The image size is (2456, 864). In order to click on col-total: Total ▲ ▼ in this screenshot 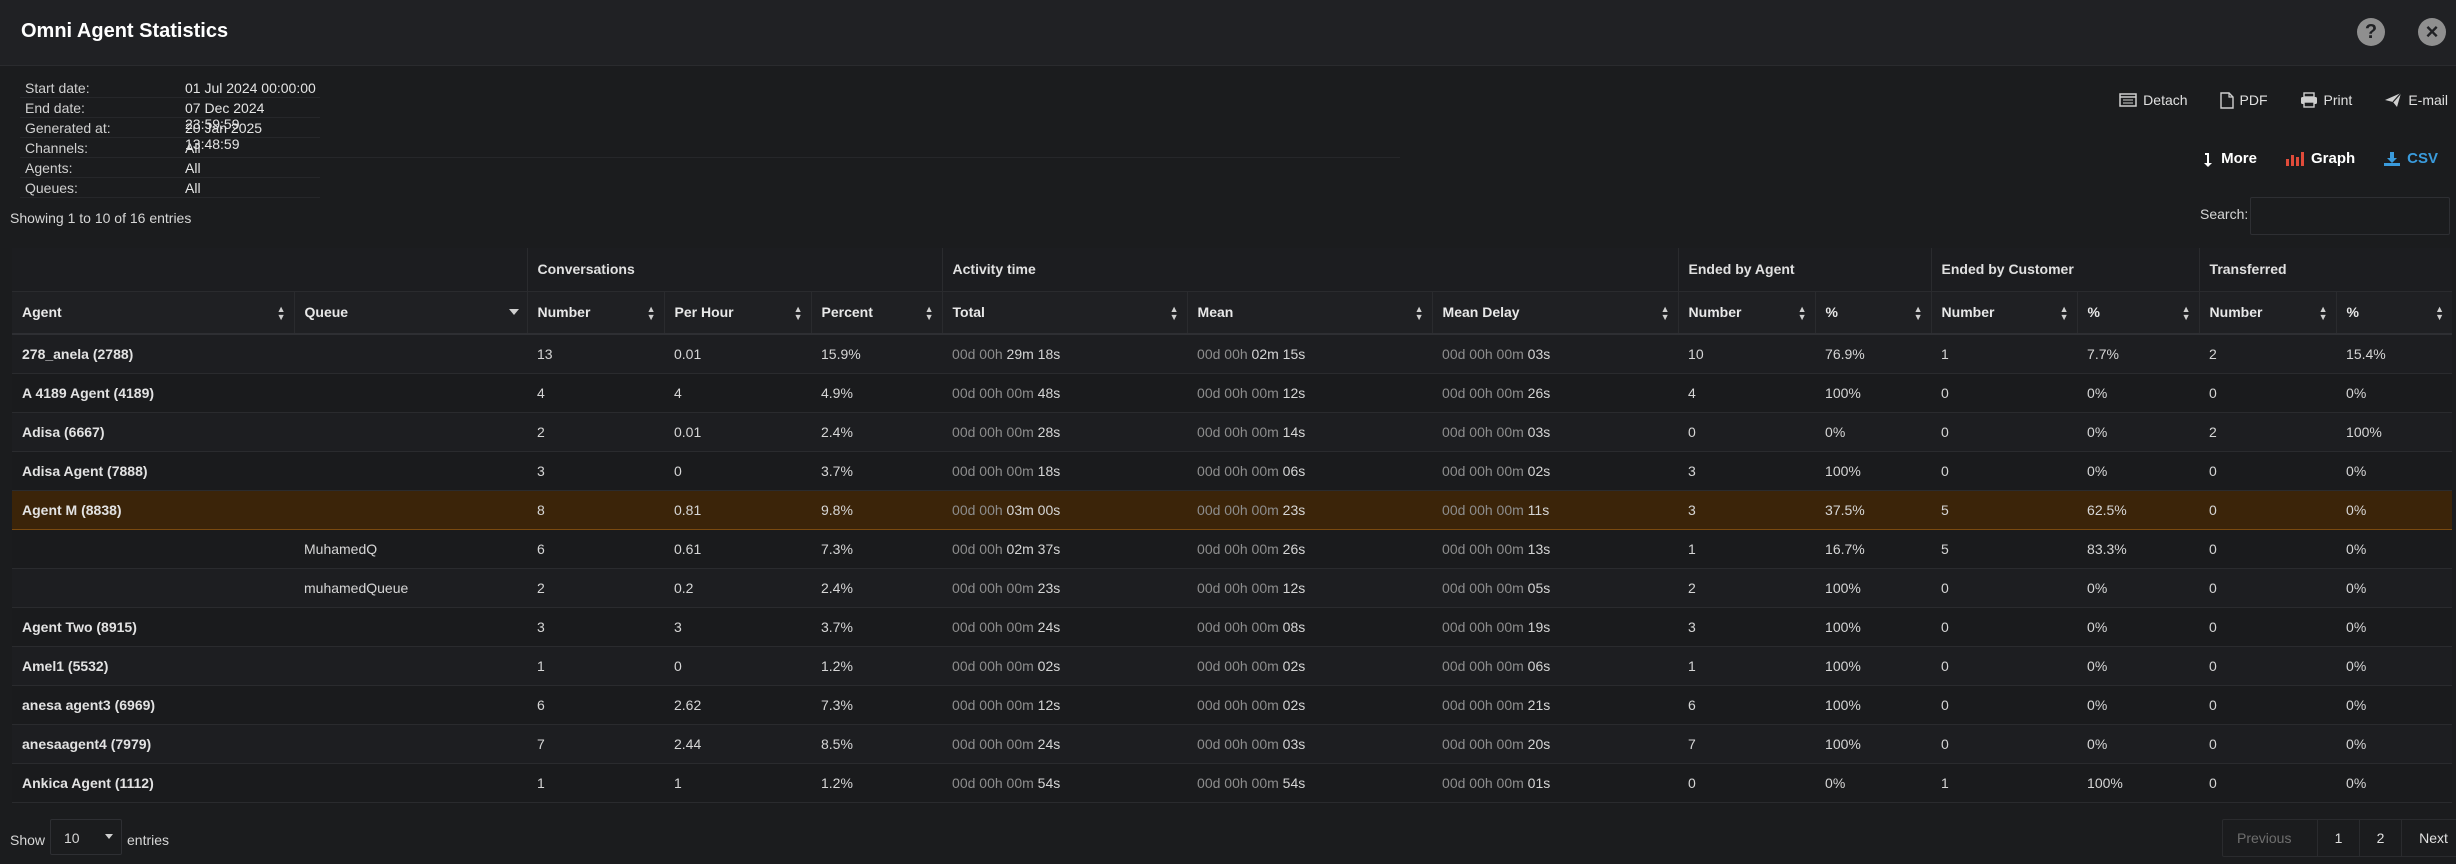, I will do `click(1064, 313)`.